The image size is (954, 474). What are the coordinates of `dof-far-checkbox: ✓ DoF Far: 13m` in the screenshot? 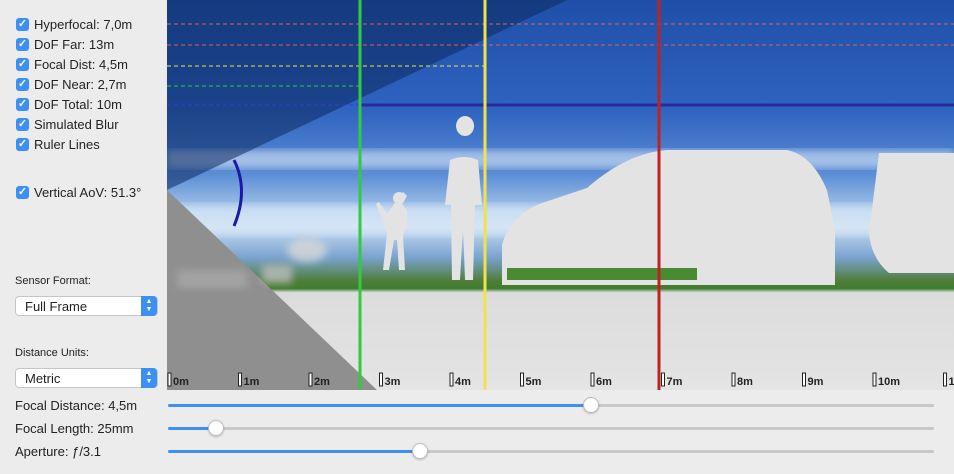 It's located at (65, 44).